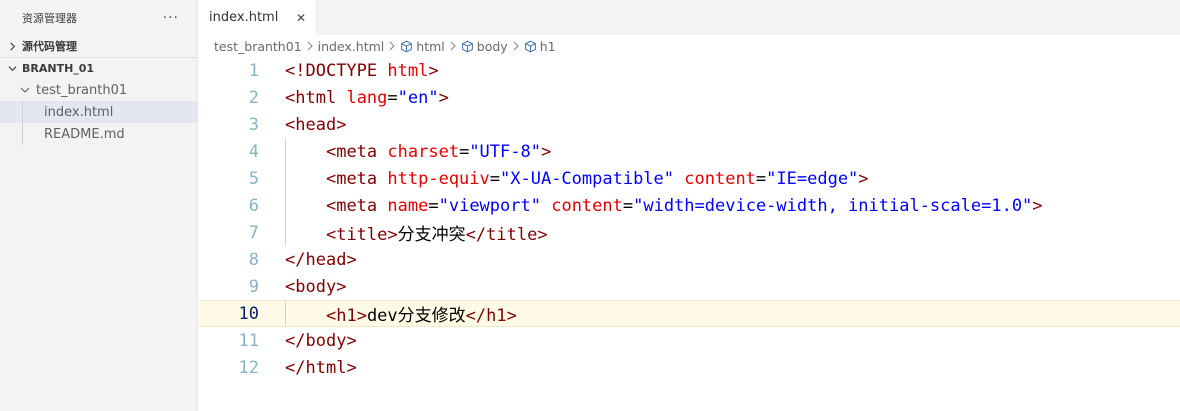  I want to click on code-line: 4 <meta charset="UTF-8">, so click(689, 151).